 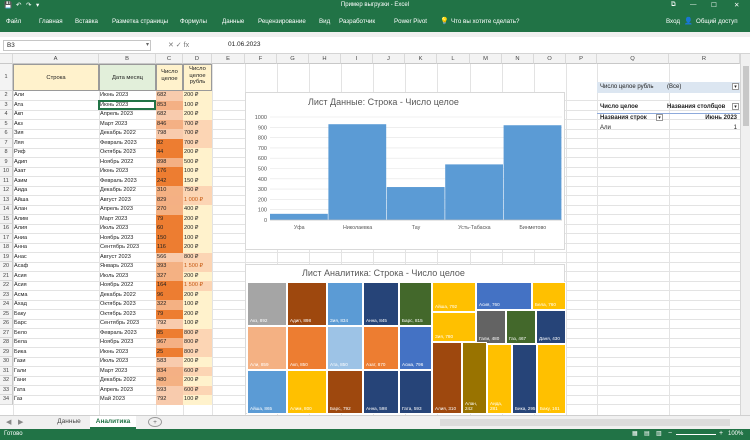 What do you see at coordinates (551, 327) in the screenshot?
I see `treemap-tile: Даня, 430` at bounding box center [551, 327].